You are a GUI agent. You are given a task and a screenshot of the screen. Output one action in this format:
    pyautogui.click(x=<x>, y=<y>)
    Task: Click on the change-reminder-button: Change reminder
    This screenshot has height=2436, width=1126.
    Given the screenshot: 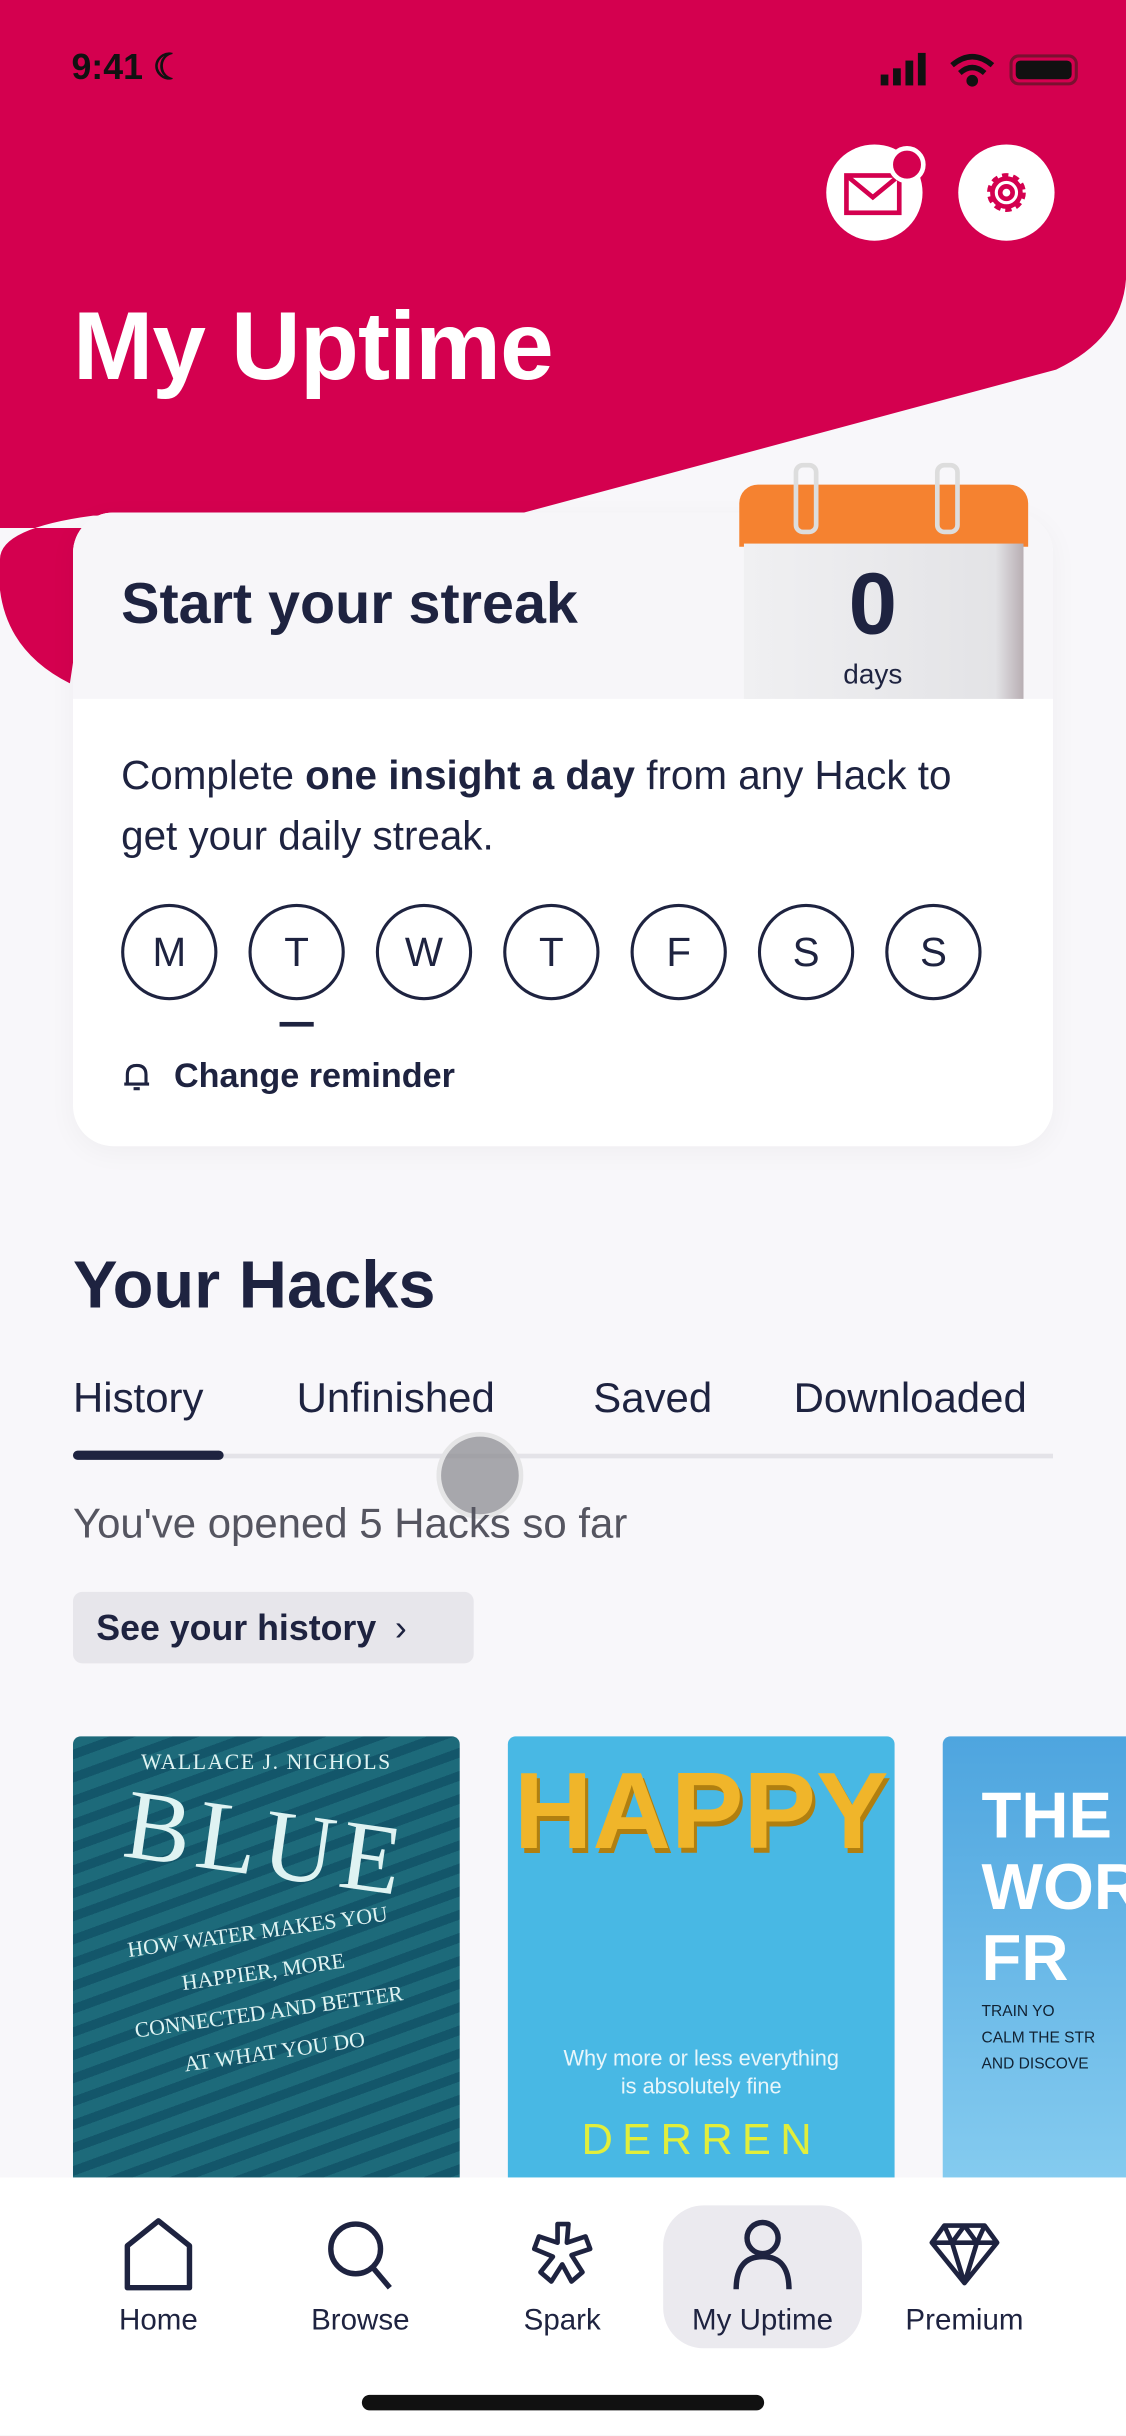 What is the action you would take?
    pyautogui.click(x=288, y=1076)
    